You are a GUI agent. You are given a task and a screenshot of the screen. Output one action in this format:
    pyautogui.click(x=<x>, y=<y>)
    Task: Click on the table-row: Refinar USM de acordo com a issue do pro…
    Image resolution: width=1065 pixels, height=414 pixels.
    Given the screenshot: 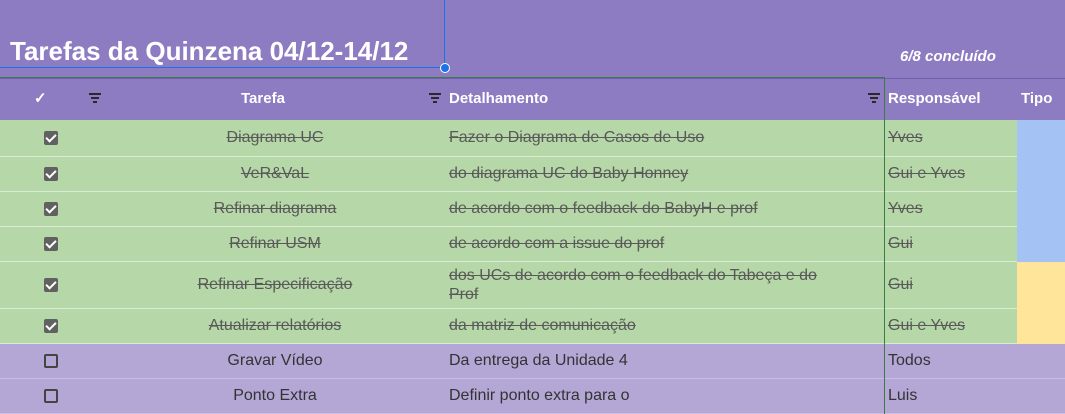 What is the action you would take?
    pyautogui.click(x=532, y=244)
    